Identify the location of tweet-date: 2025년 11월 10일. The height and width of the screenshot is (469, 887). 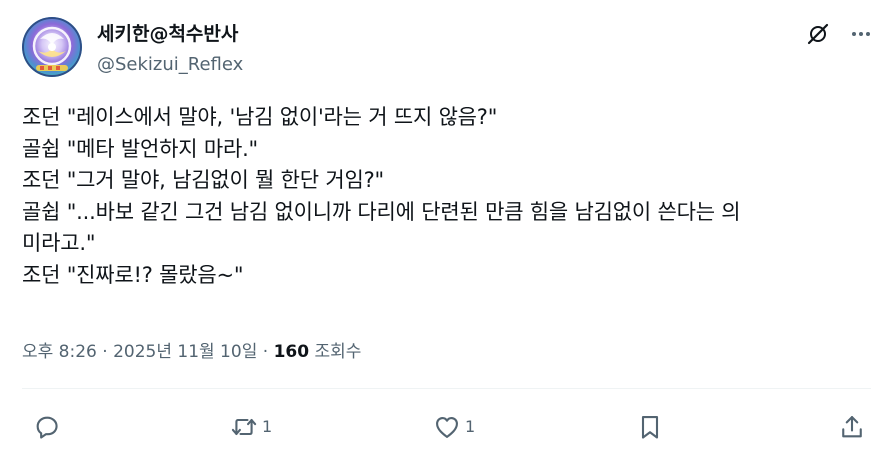
(185, 352).